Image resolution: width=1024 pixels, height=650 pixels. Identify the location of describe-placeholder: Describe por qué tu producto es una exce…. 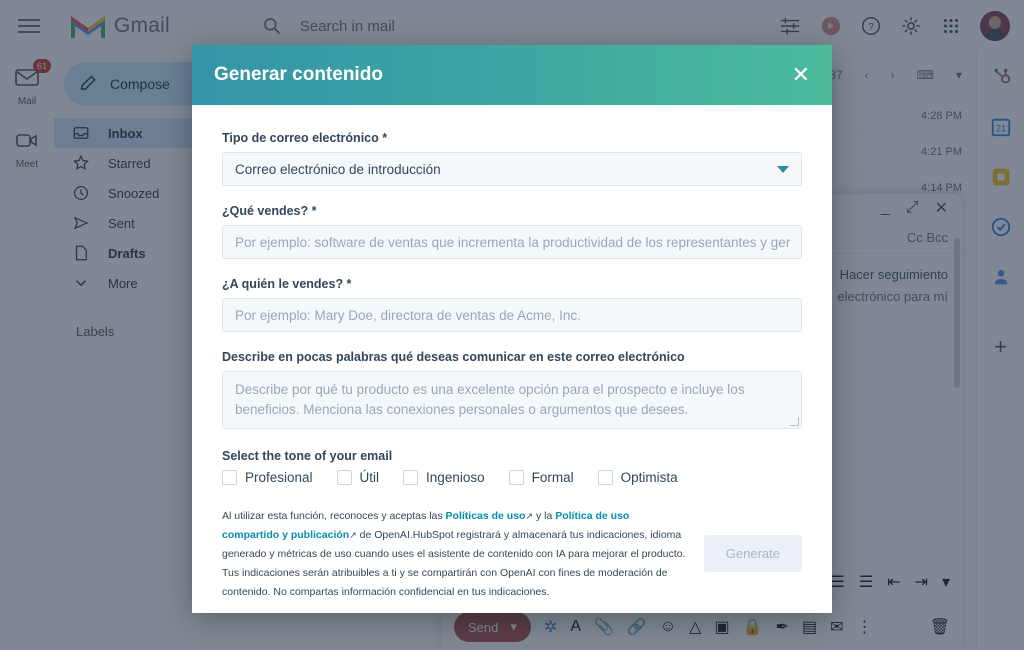
(490, 399).